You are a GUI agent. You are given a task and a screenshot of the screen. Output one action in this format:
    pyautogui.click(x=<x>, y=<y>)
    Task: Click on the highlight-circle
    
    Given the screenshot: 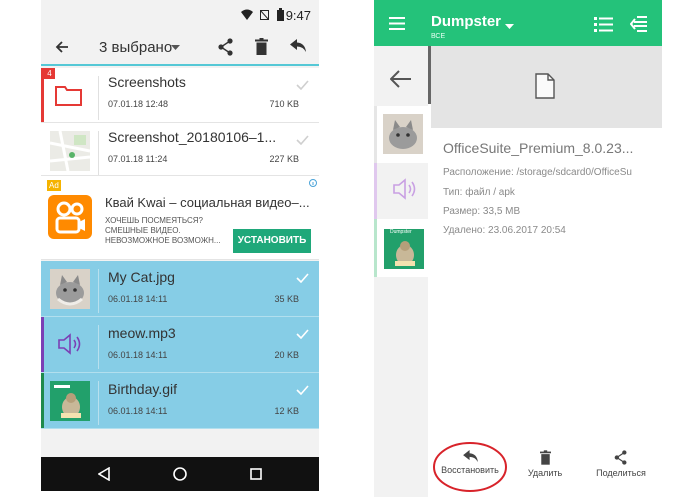 What is the action you would take?
    pyautogui.click(x=470, y=467)
    